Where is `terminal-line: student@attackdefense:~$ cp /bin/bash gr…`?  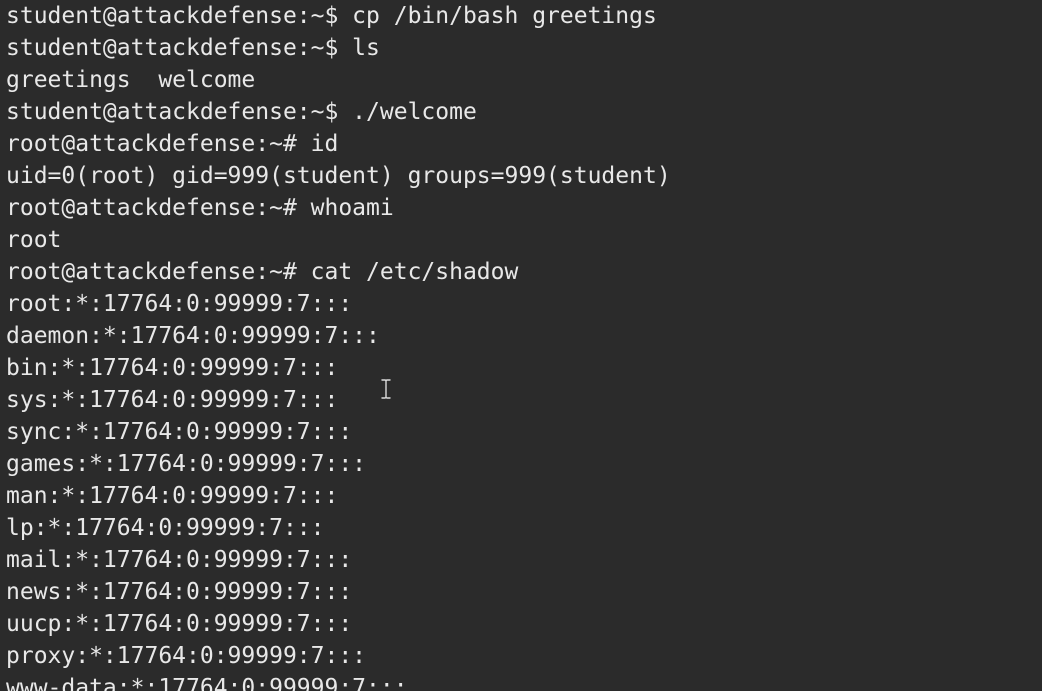
terminal-line: student@attackdefense:~$ cp /bin/bash gr… is located at coordinates (331, 16).